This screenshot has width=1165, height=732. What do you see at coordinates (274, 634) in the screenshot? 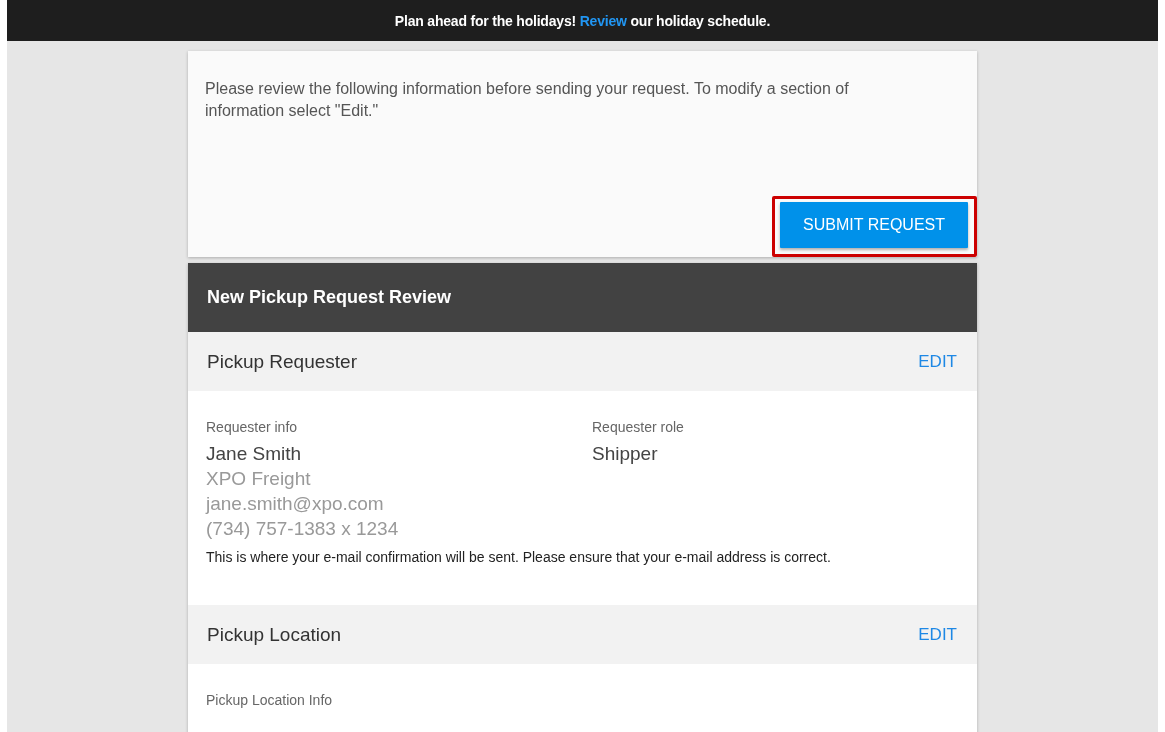
I see `section-title: Pickup Location` at bounding box center [274, 634].